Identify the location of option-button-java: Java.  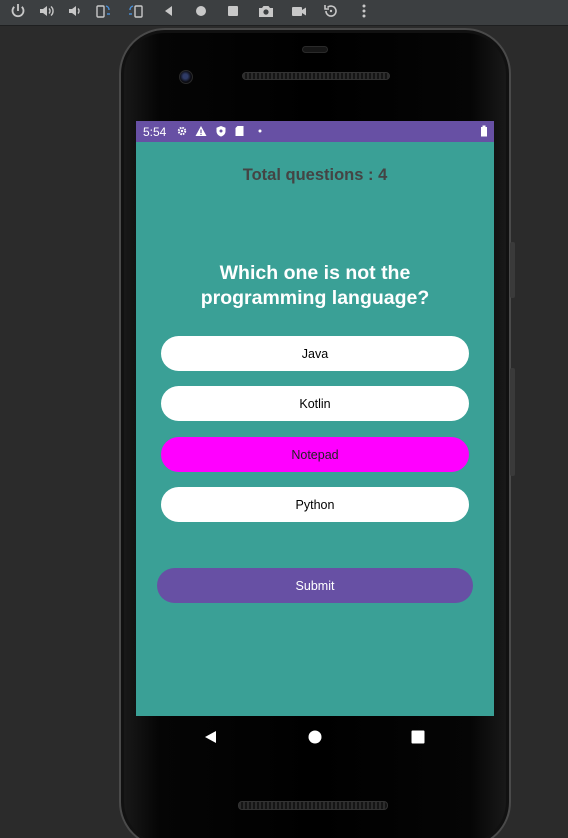
(315, 353).